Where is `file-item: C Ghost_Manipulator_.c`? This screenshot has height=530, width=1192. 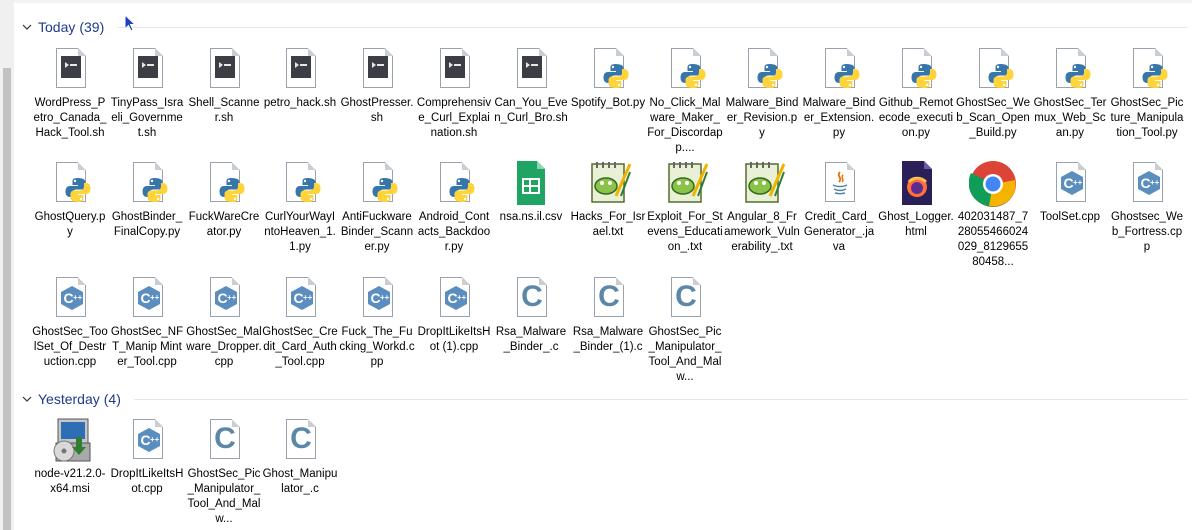
file-item: C Ghost_Manipulator_.c is located at coordinates (300, 471).